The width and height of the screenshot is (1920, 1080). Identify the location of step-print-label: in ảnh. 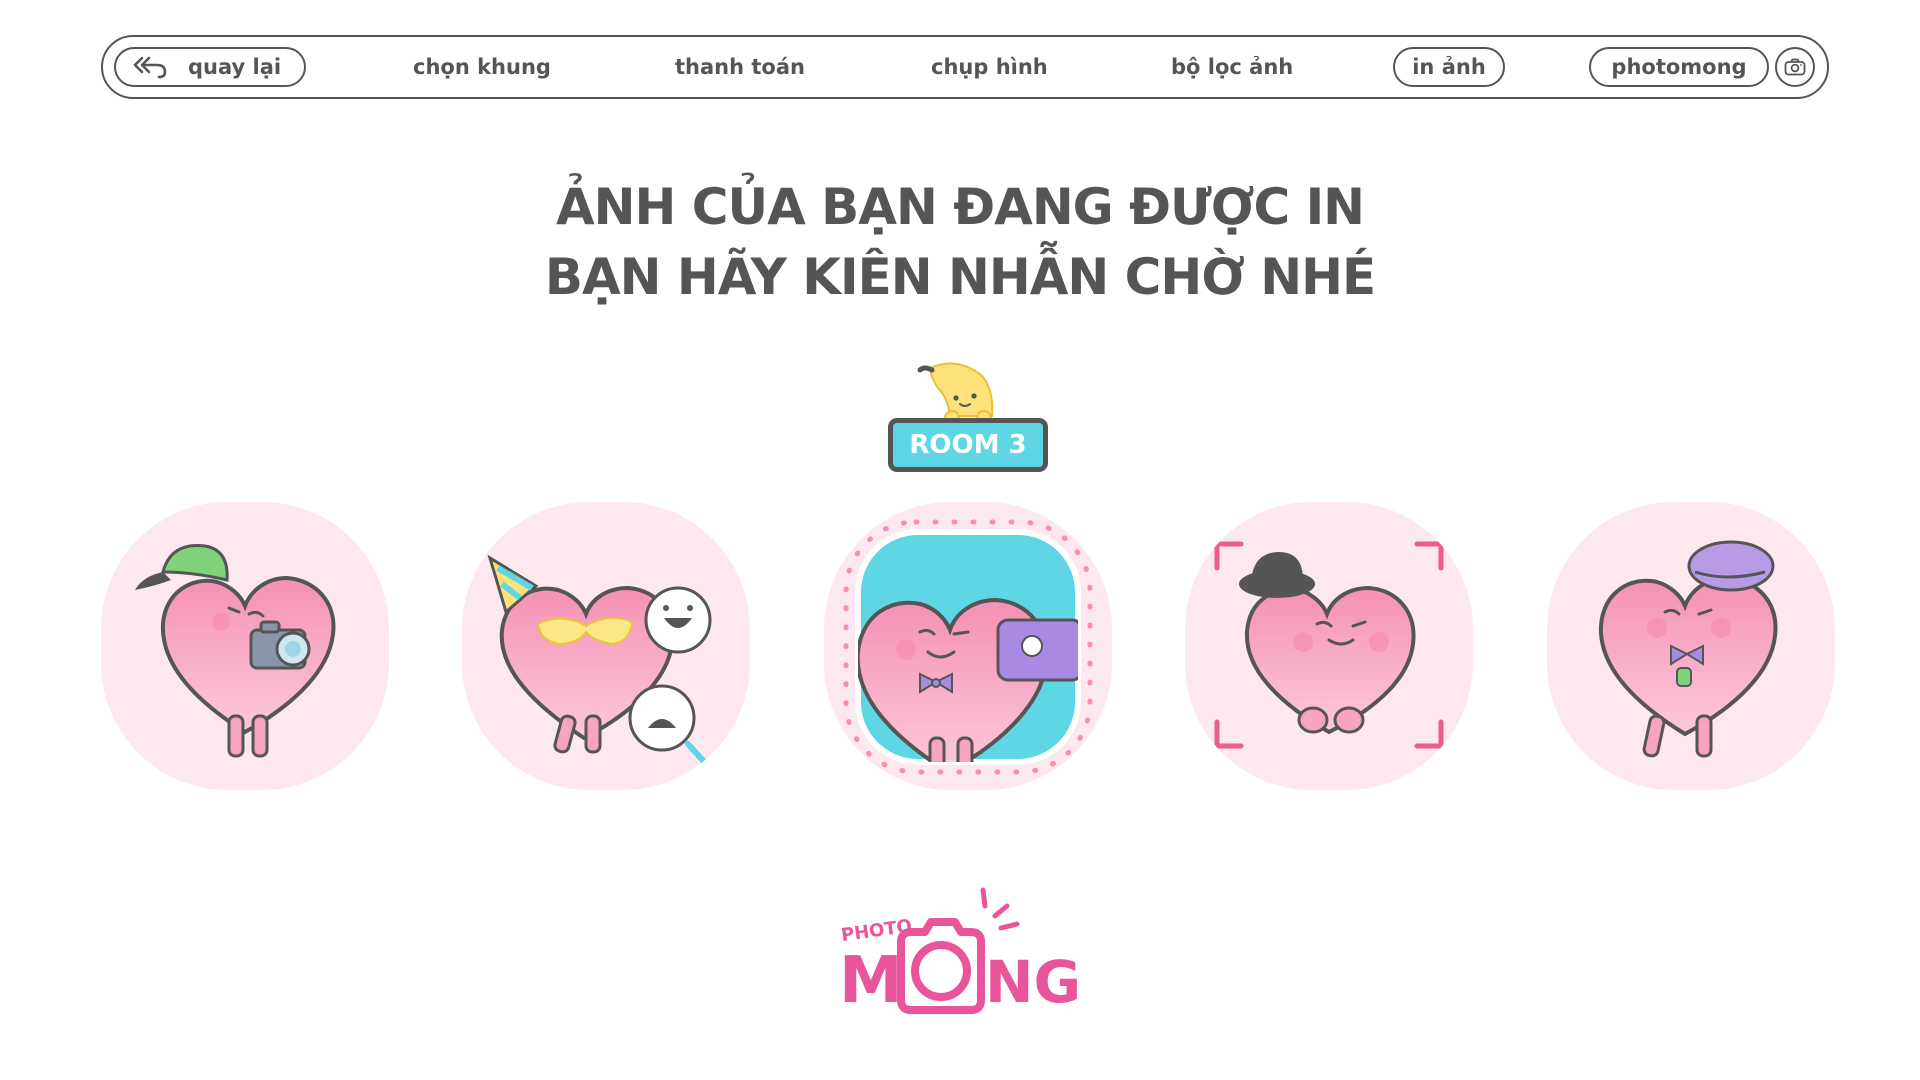
(1449, 67).